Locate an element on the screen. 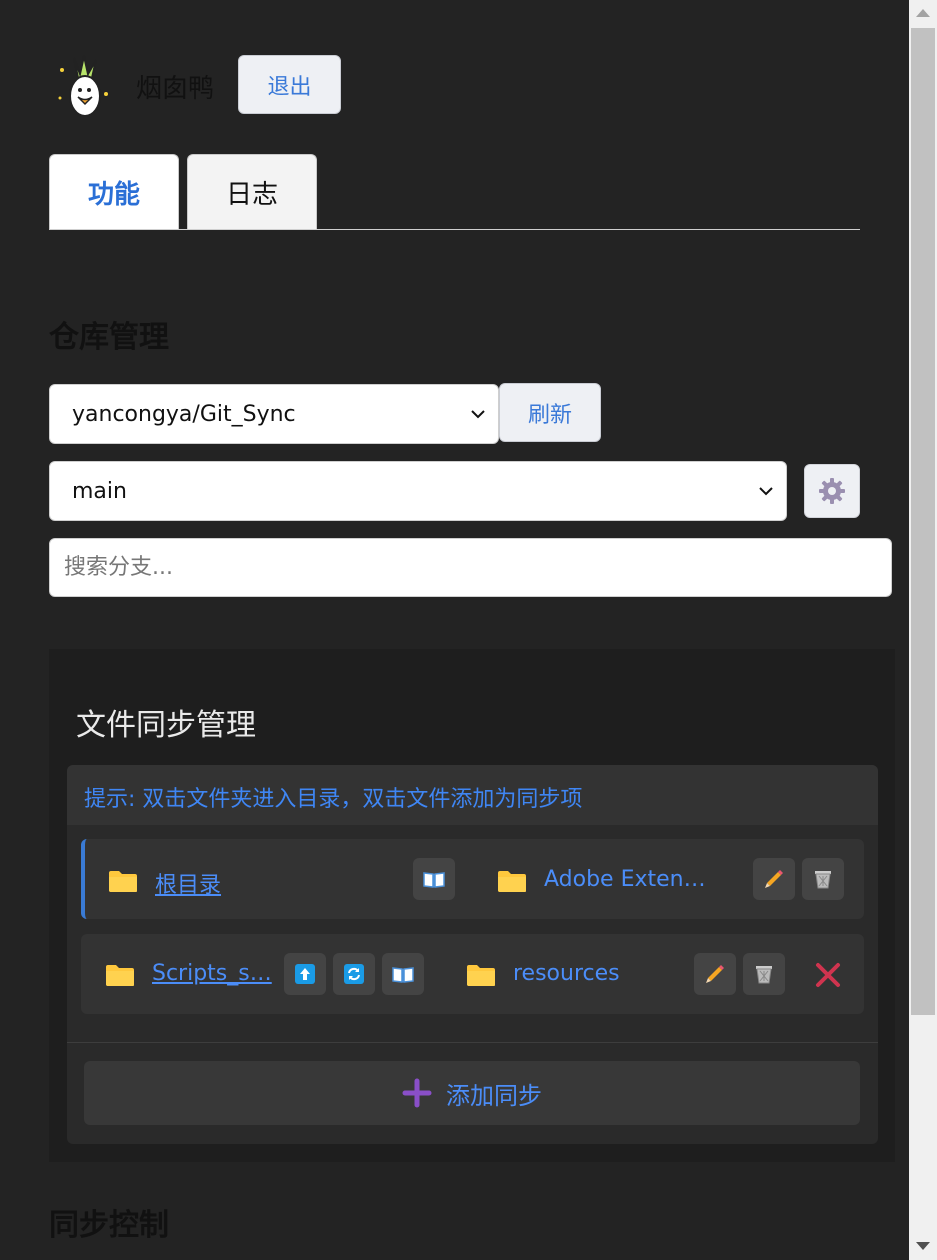 The image size is (937, 1260). sync-control-heading: 同步控制 is located at coordinates (109, 1225).